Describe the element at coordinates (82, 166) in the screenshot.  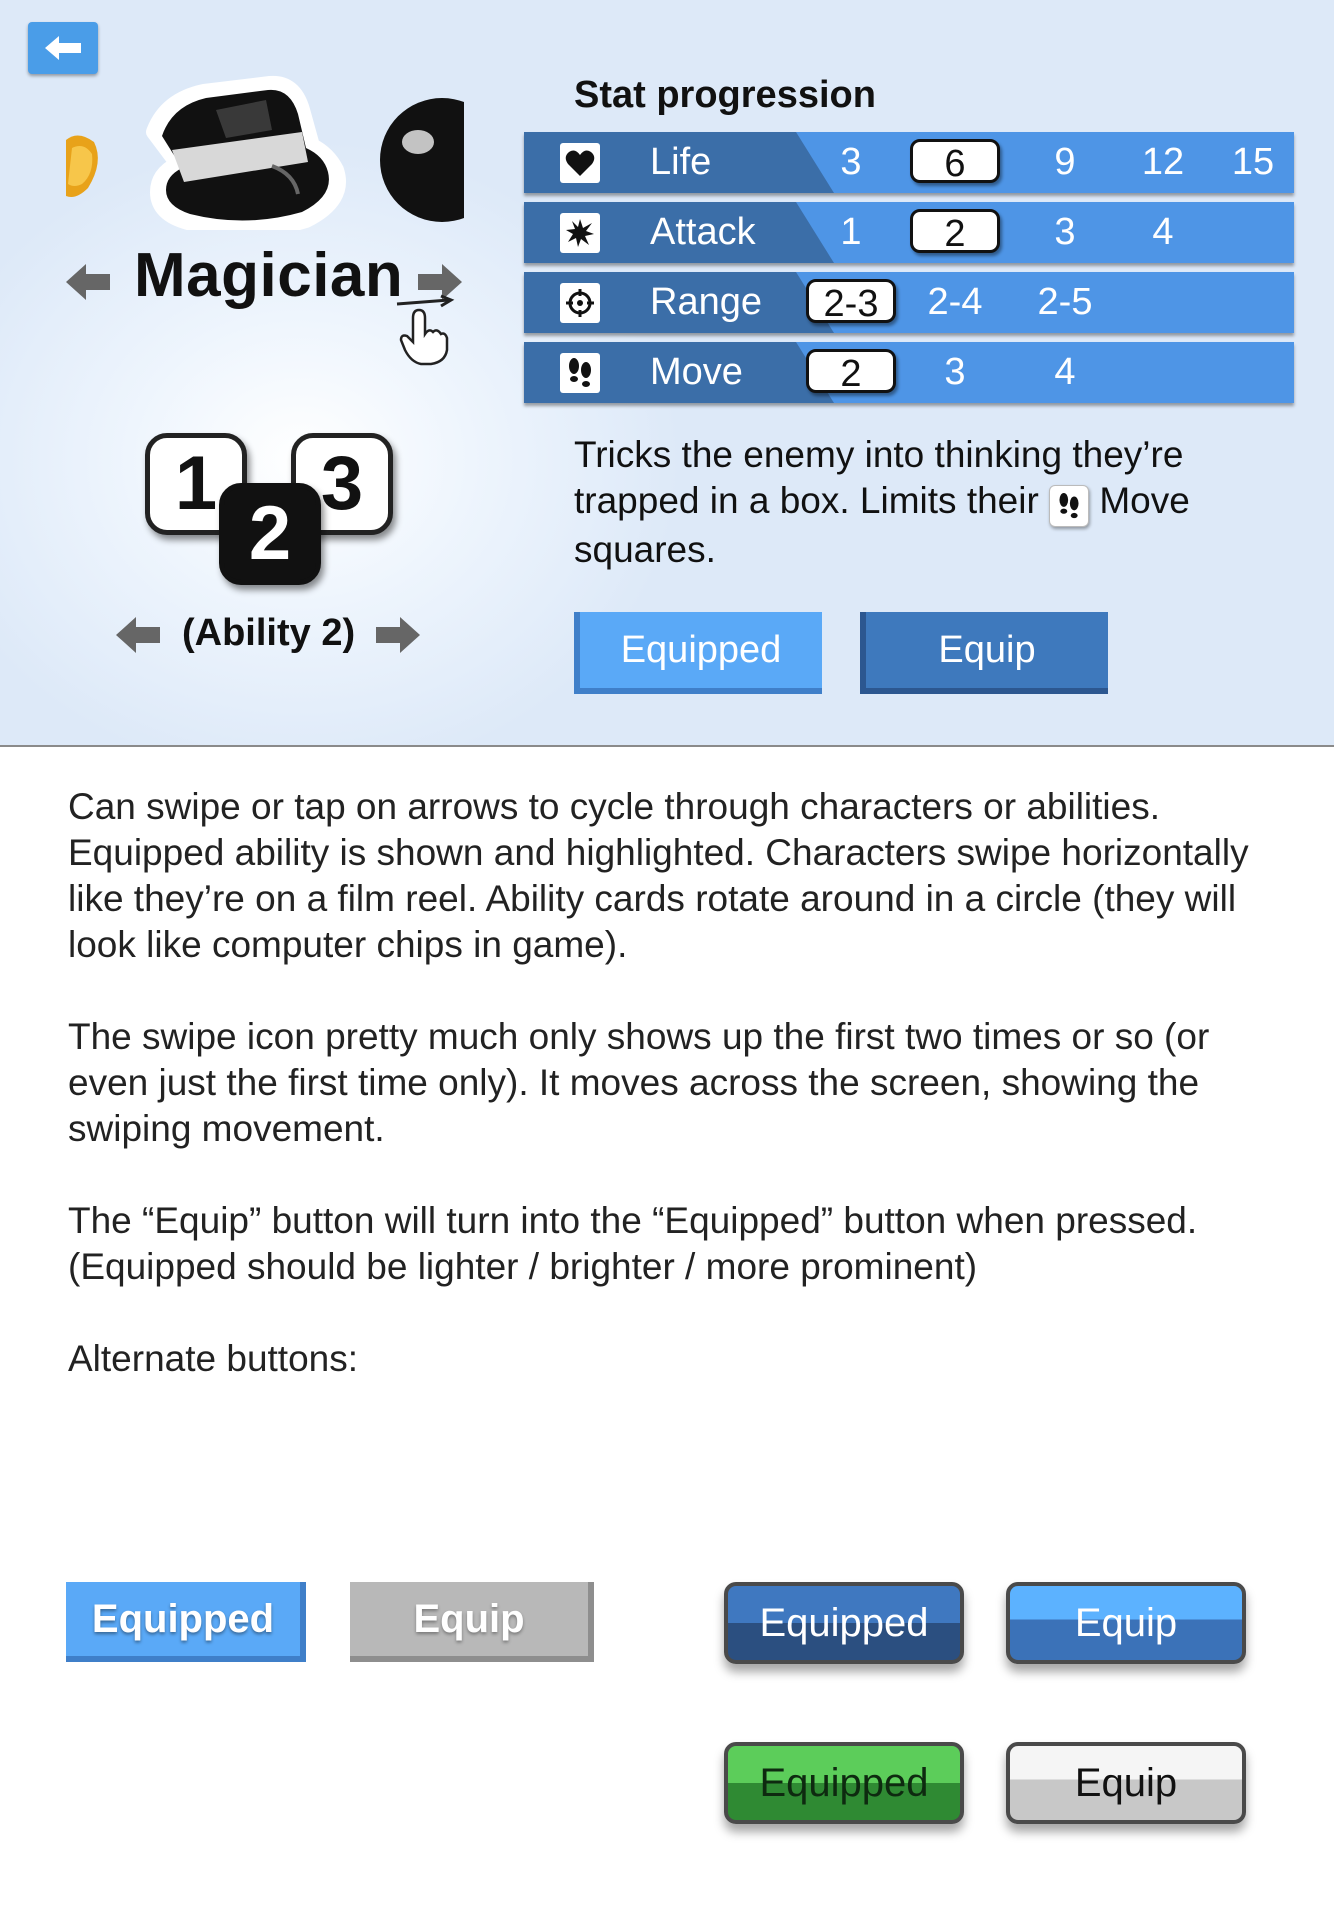
I see `prev-character-icon` at that location.